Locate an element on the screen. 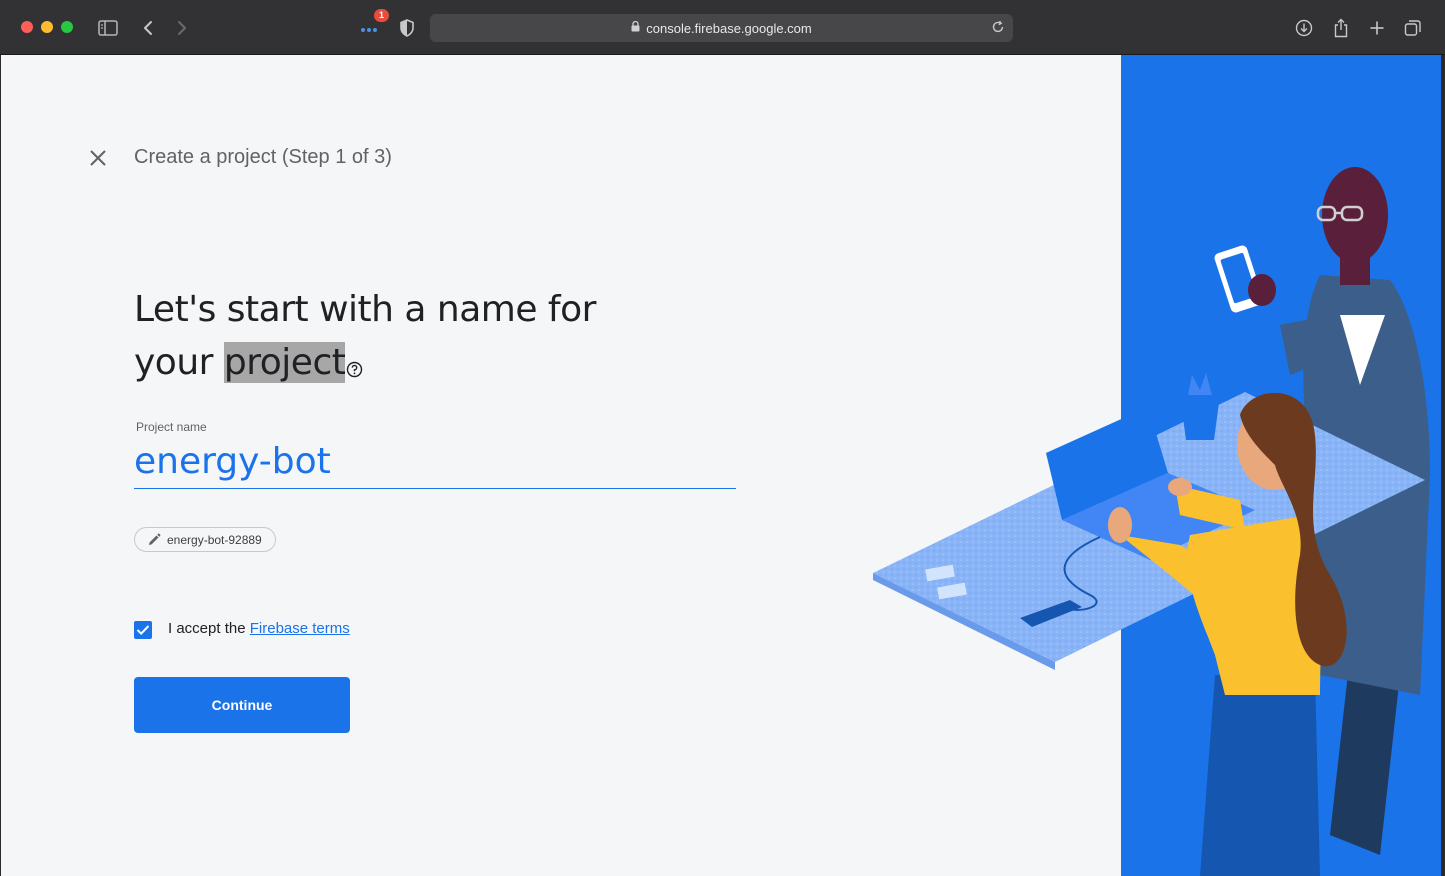  project-id-chip: energy-bot-92889 is located at coordinates (205, 539).